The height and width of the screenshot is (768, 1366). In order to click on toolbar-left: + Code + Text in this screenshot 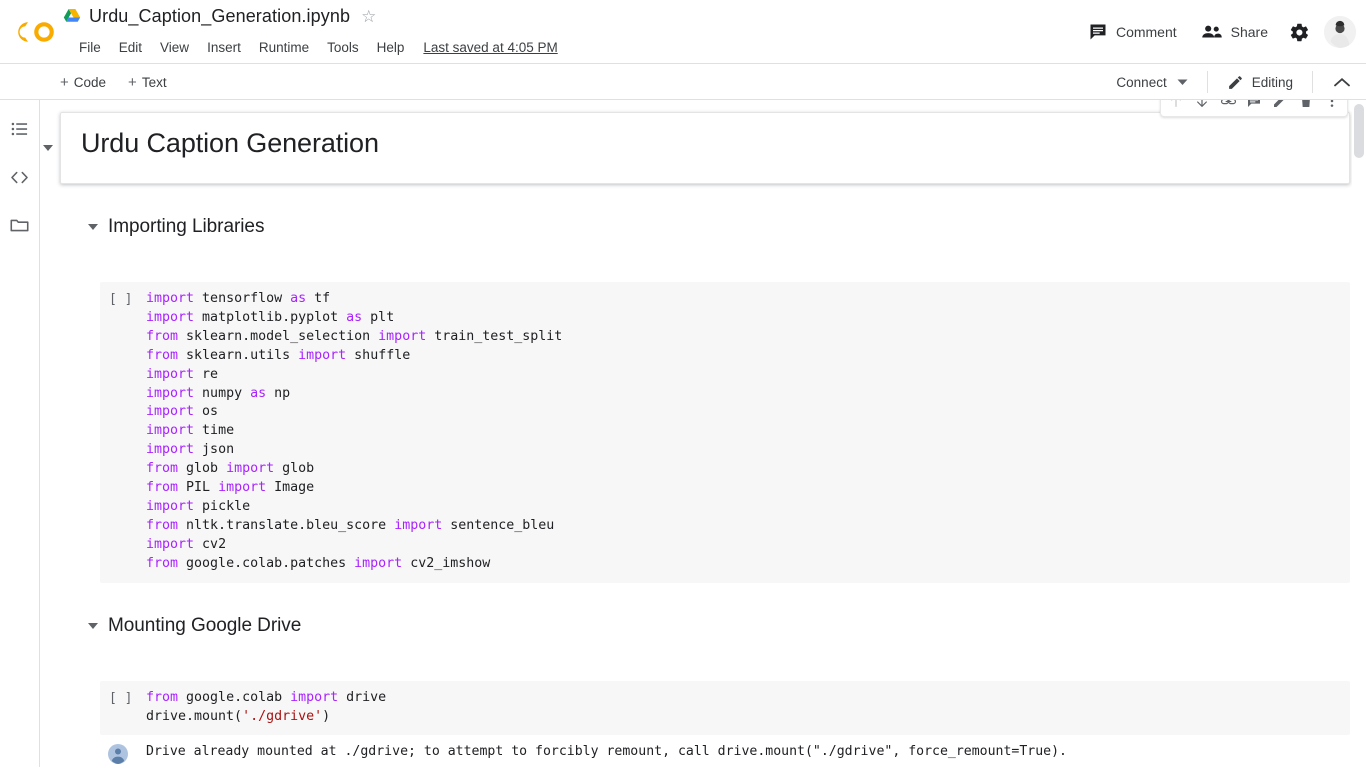, I will do `click(113, 82)`.